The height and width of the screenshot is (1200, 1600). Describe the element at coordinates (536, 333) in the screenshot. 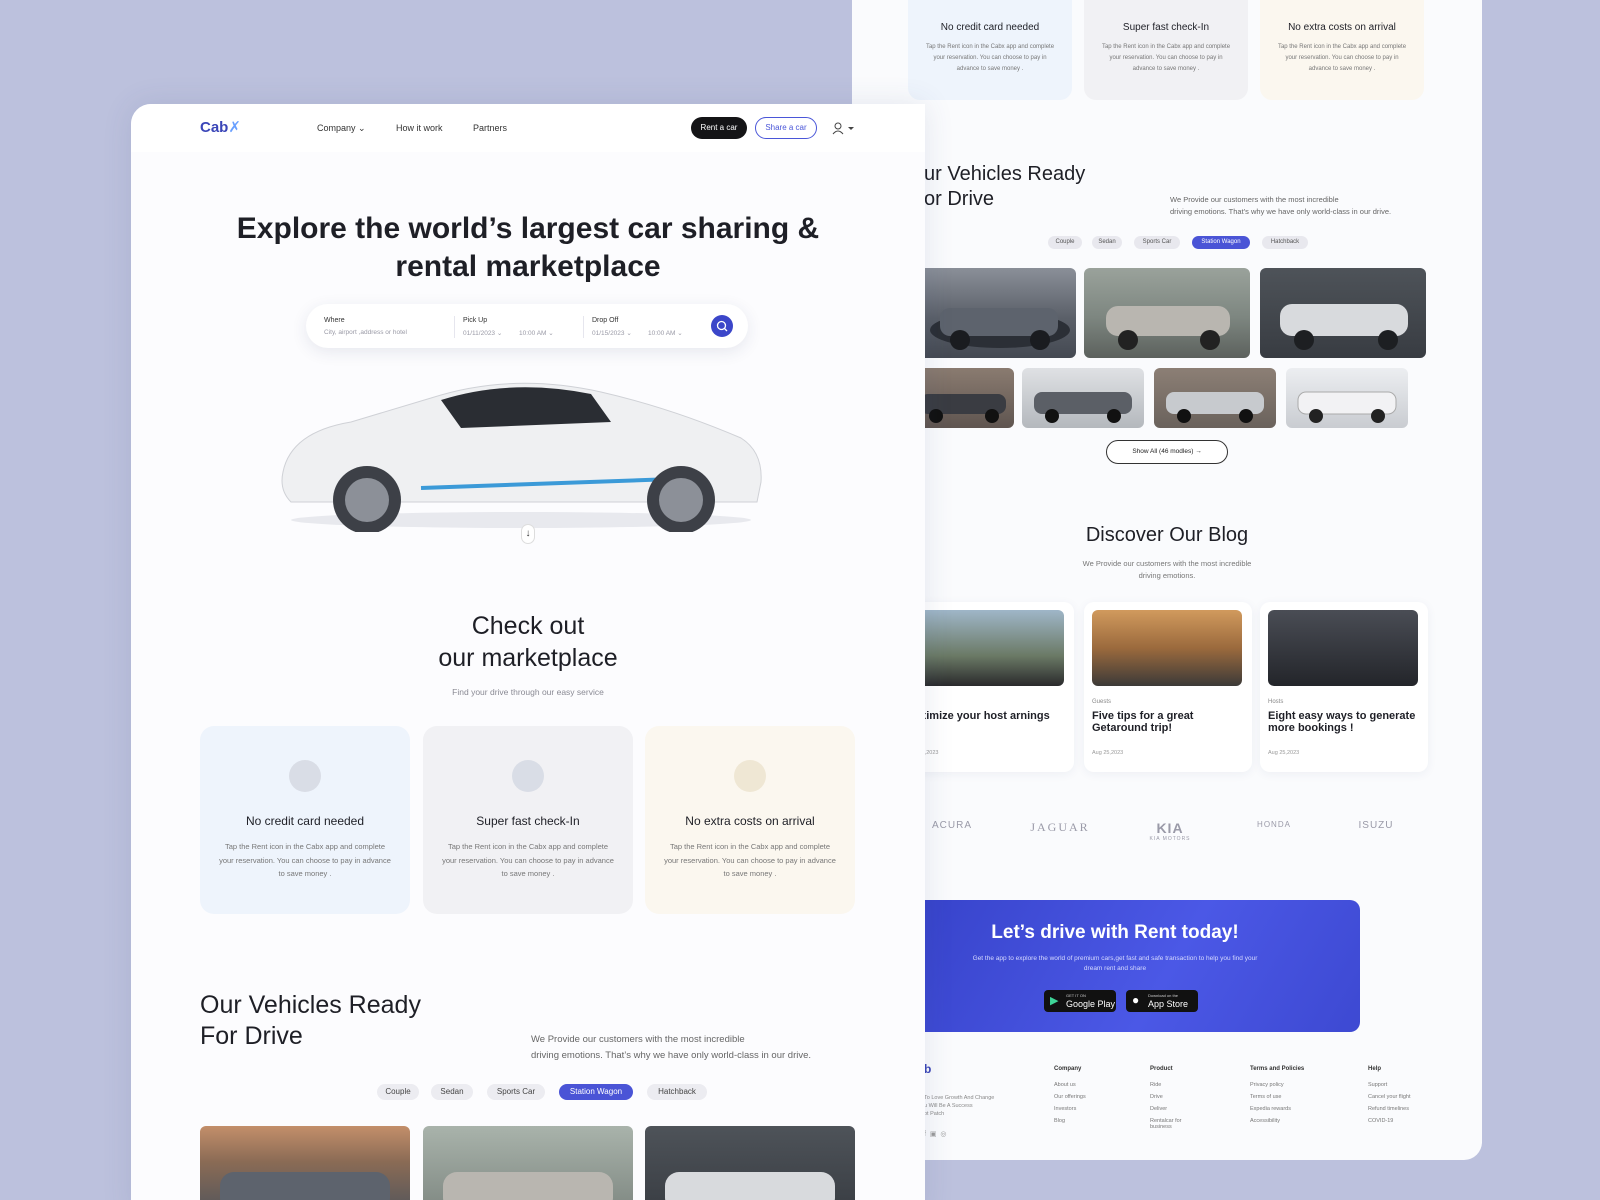

I see `pickup-time: 10:00 AM ⌄` at that location.